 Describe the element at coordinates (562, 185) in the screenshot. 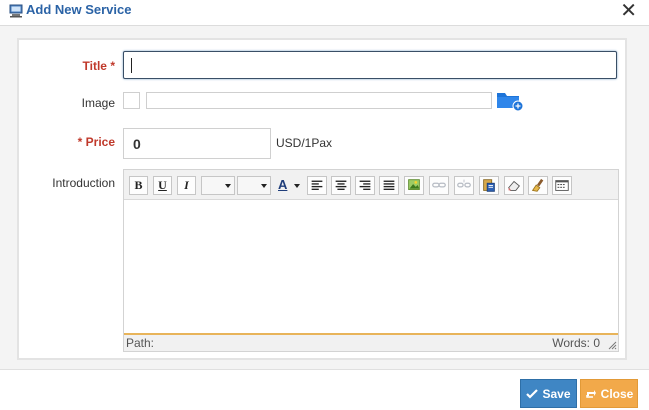

I see `source-html-icon` at that location.